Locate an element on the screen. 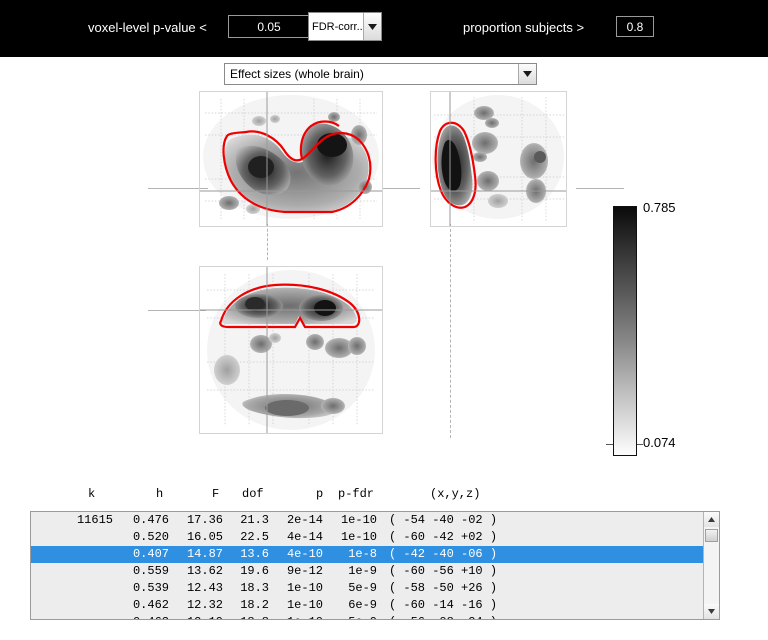 The width and height of the screenshot is (768, 640). proportion-input-value: 0.8 is located at coordinates (635, 26).